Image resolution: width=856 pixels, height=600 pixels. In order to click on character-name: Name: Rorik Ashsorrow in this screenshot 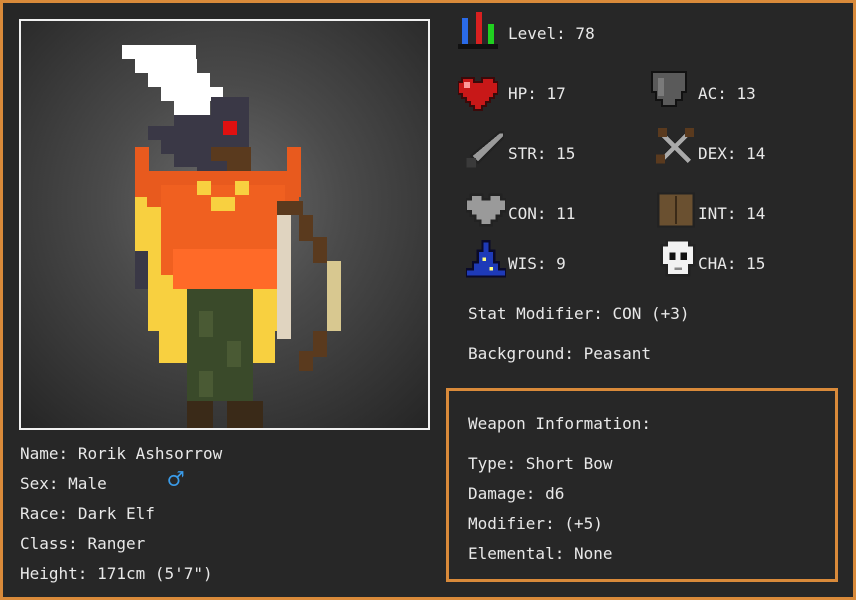, I will do `click(121, 454)`.